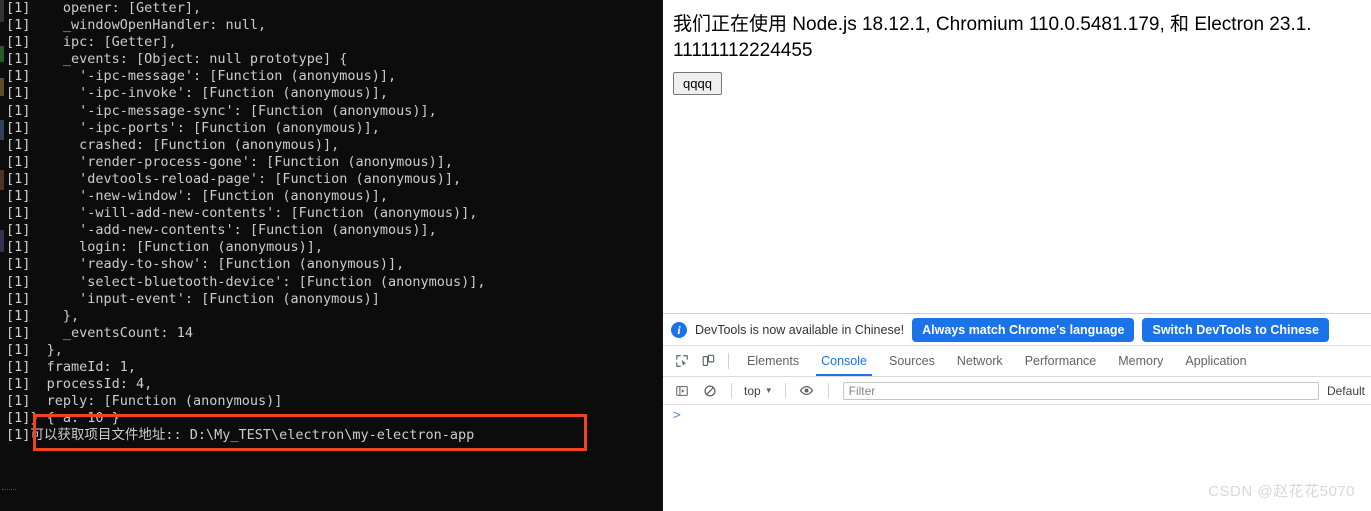 The height and width of the screenshot is (511, 1371). I want to click on tabbar-divider, so click(728, 361).